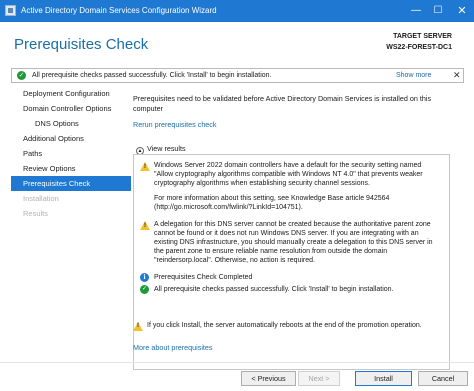  Describe the element at coordinates (71, 183) in the screenshot. I see `sidebar-item-prerequisites-check: Prerequisites Check` at that location.